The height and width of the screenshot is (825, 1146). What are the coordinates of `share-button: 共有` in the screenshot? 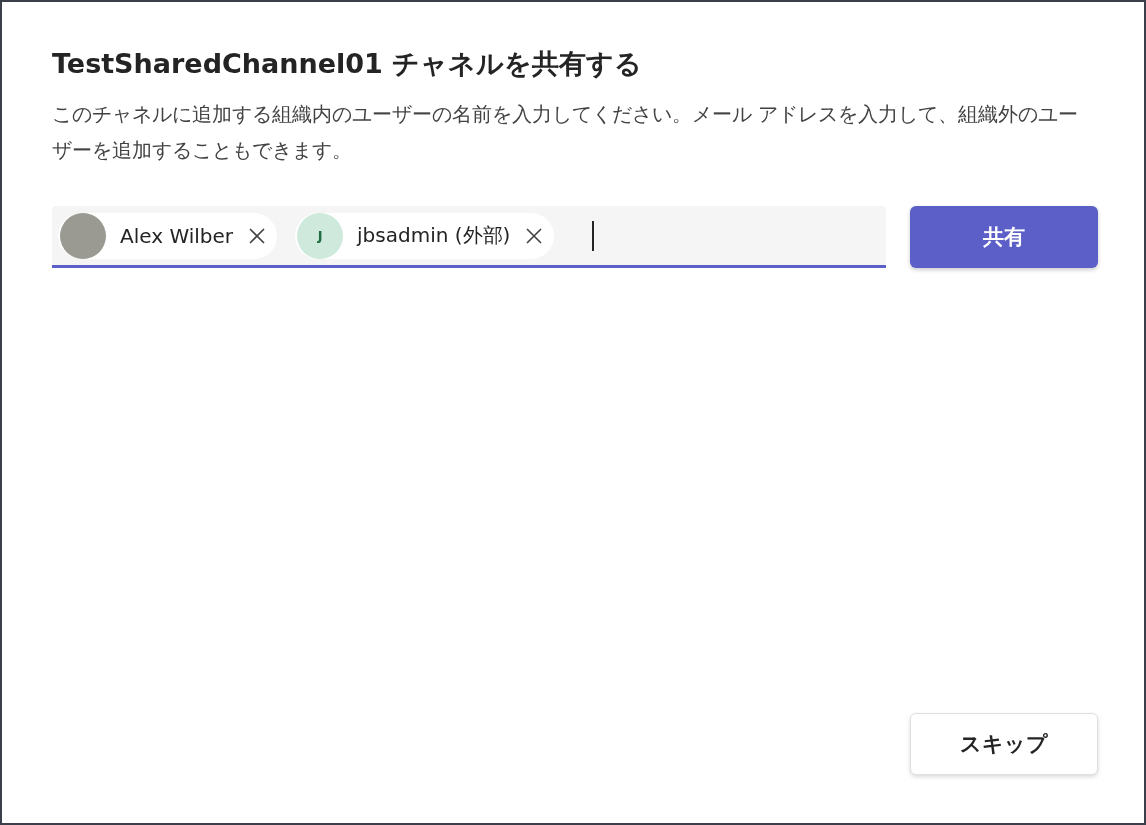 It's located at (1004, 237).